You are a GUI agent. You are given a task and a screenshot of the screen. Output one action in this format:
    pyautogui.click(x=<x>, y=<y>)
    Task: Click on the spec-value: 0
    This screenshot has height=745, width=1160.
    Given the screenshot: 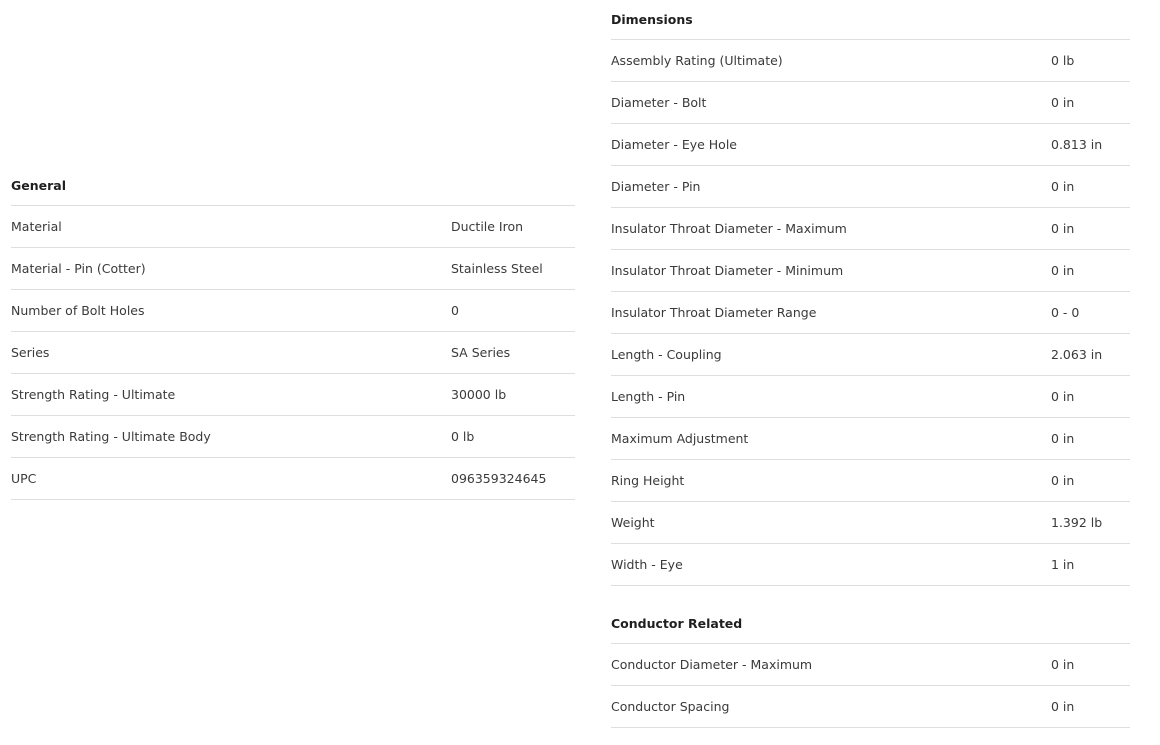 What is the action you would take?
    pyautogui.click(x=455, y=310)
    